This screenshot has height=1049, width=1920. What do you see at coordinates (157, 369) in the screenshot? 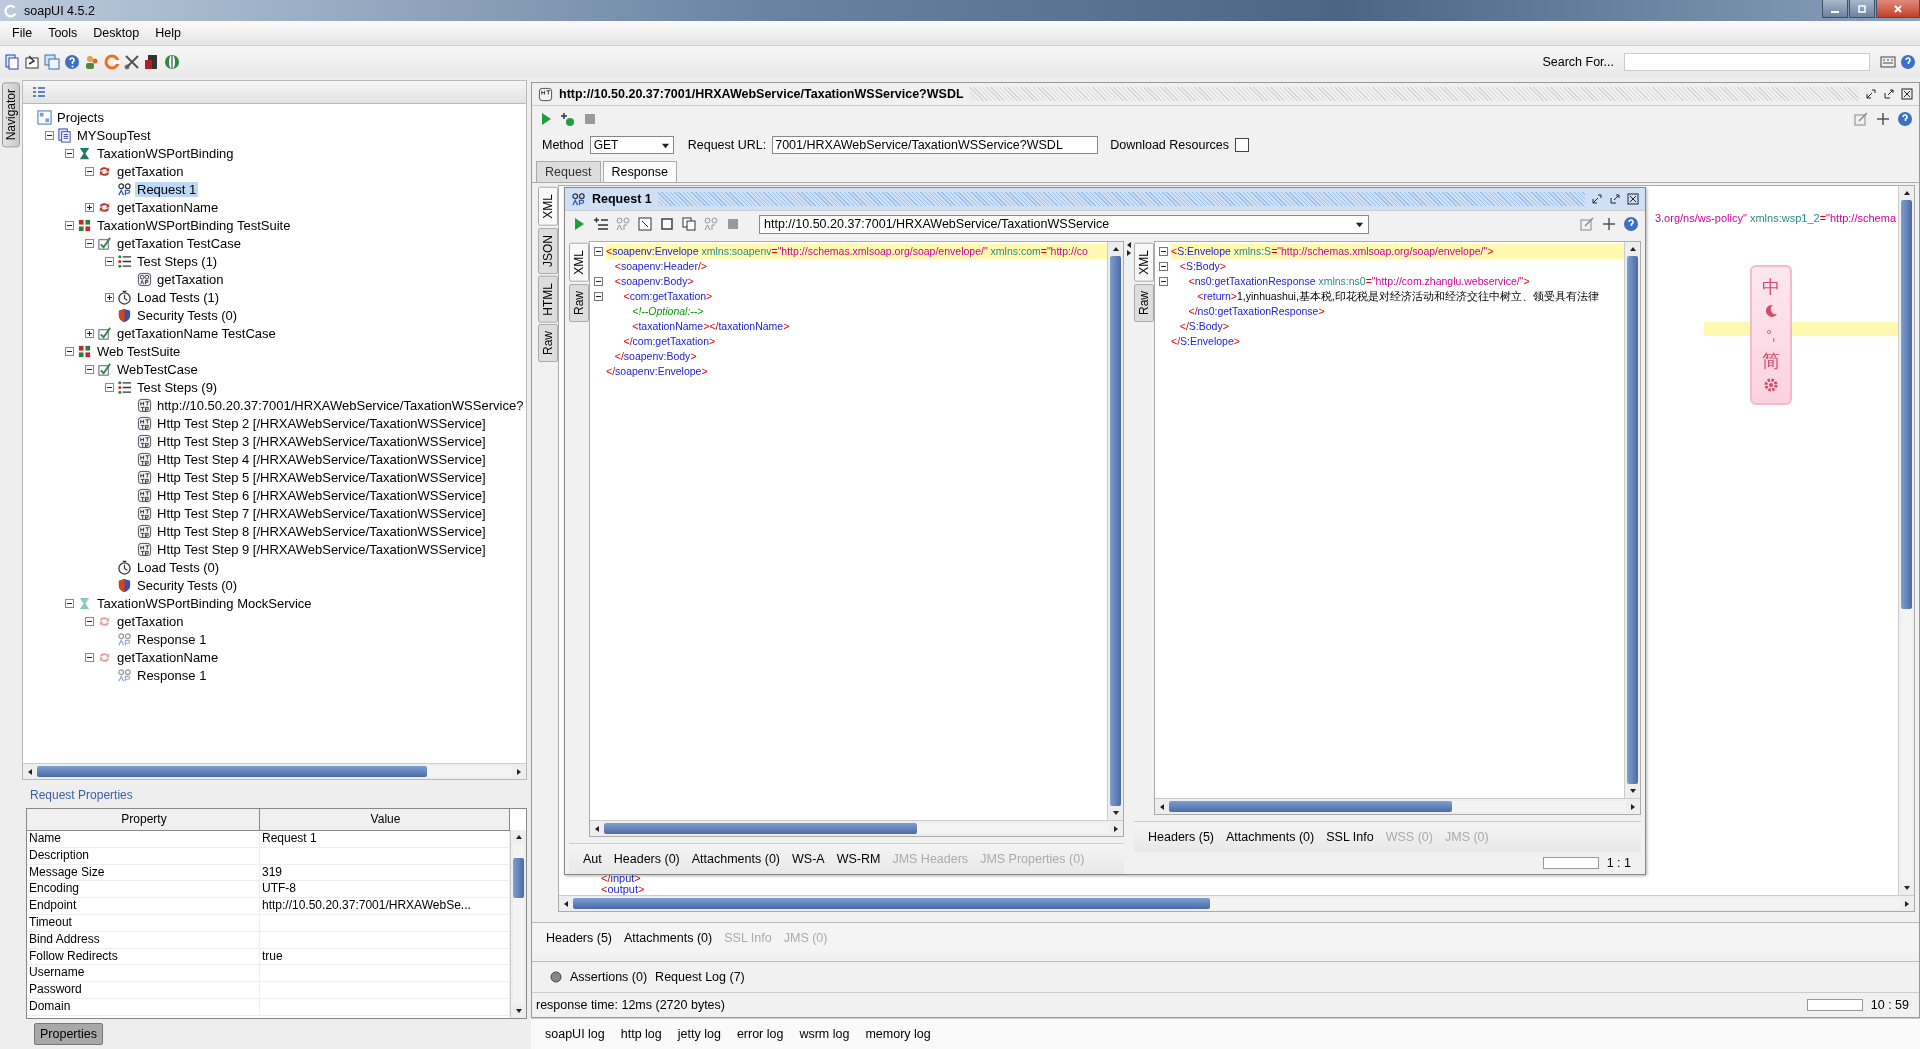
I see `tree-item: WebTestCase` at bounding box center [157, 369].